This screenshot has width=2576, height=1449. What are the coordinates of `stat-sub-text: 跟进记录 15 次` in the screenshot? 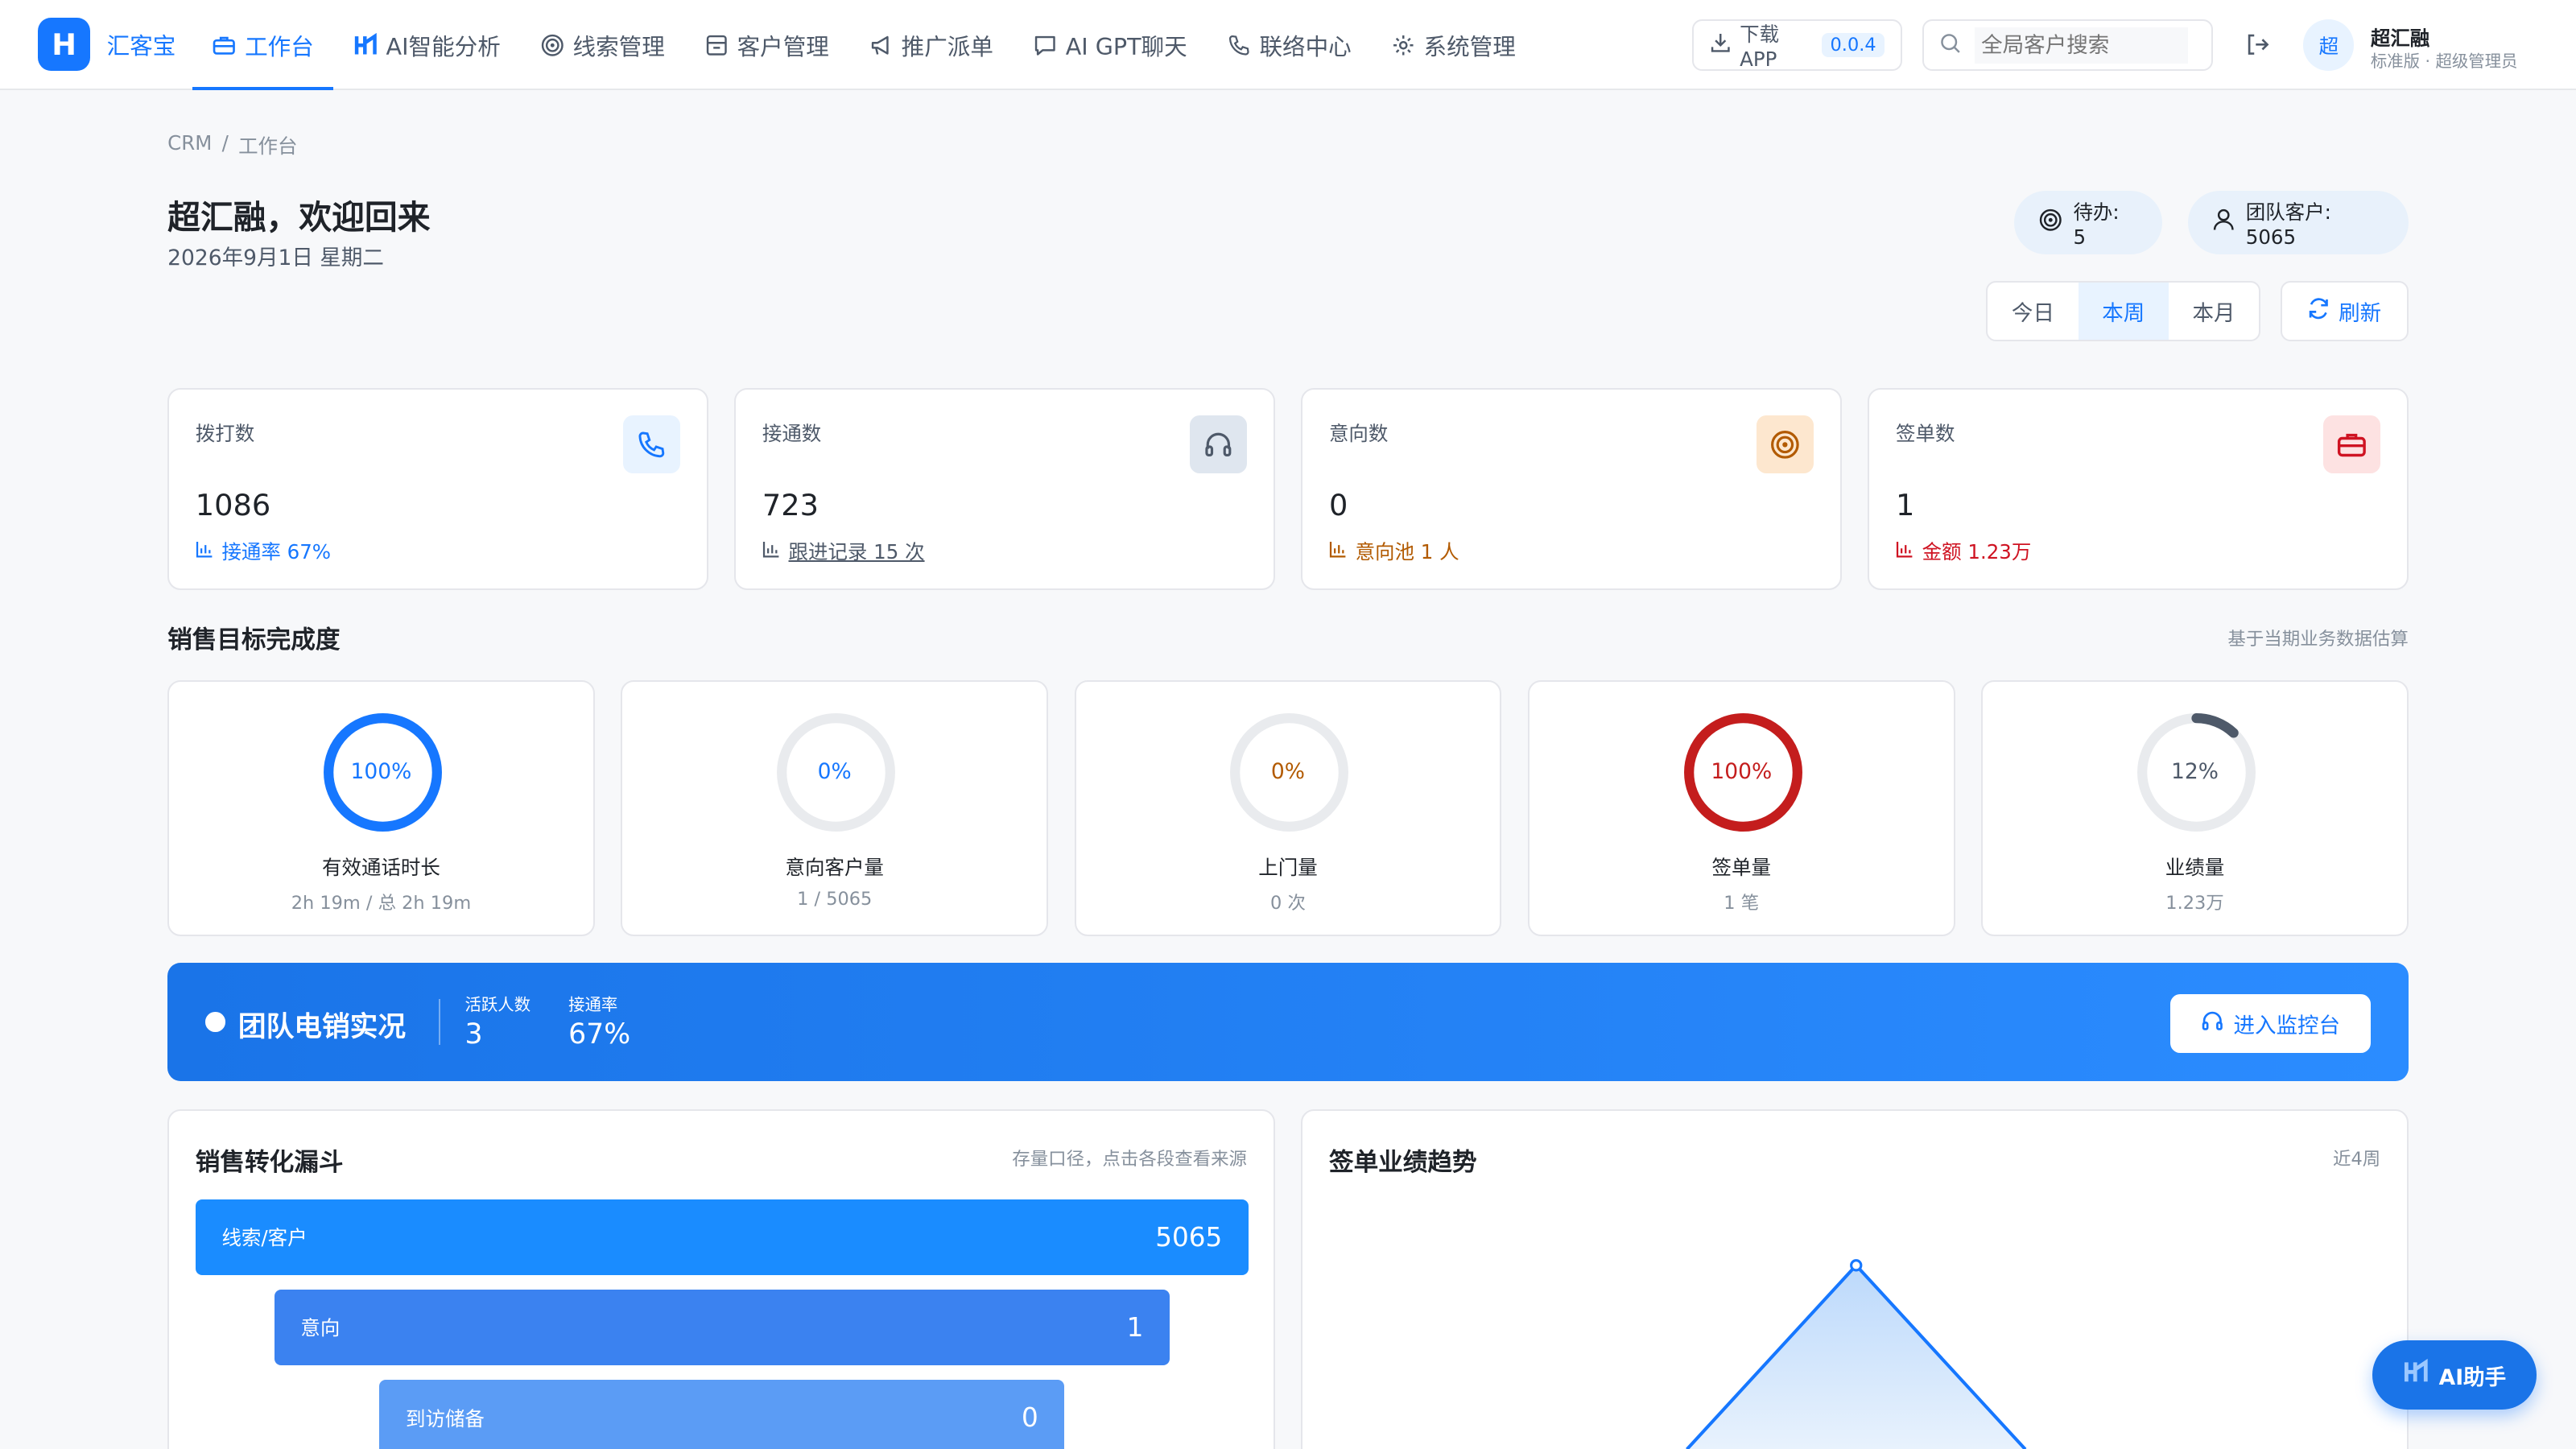 It's located at (856, 552).